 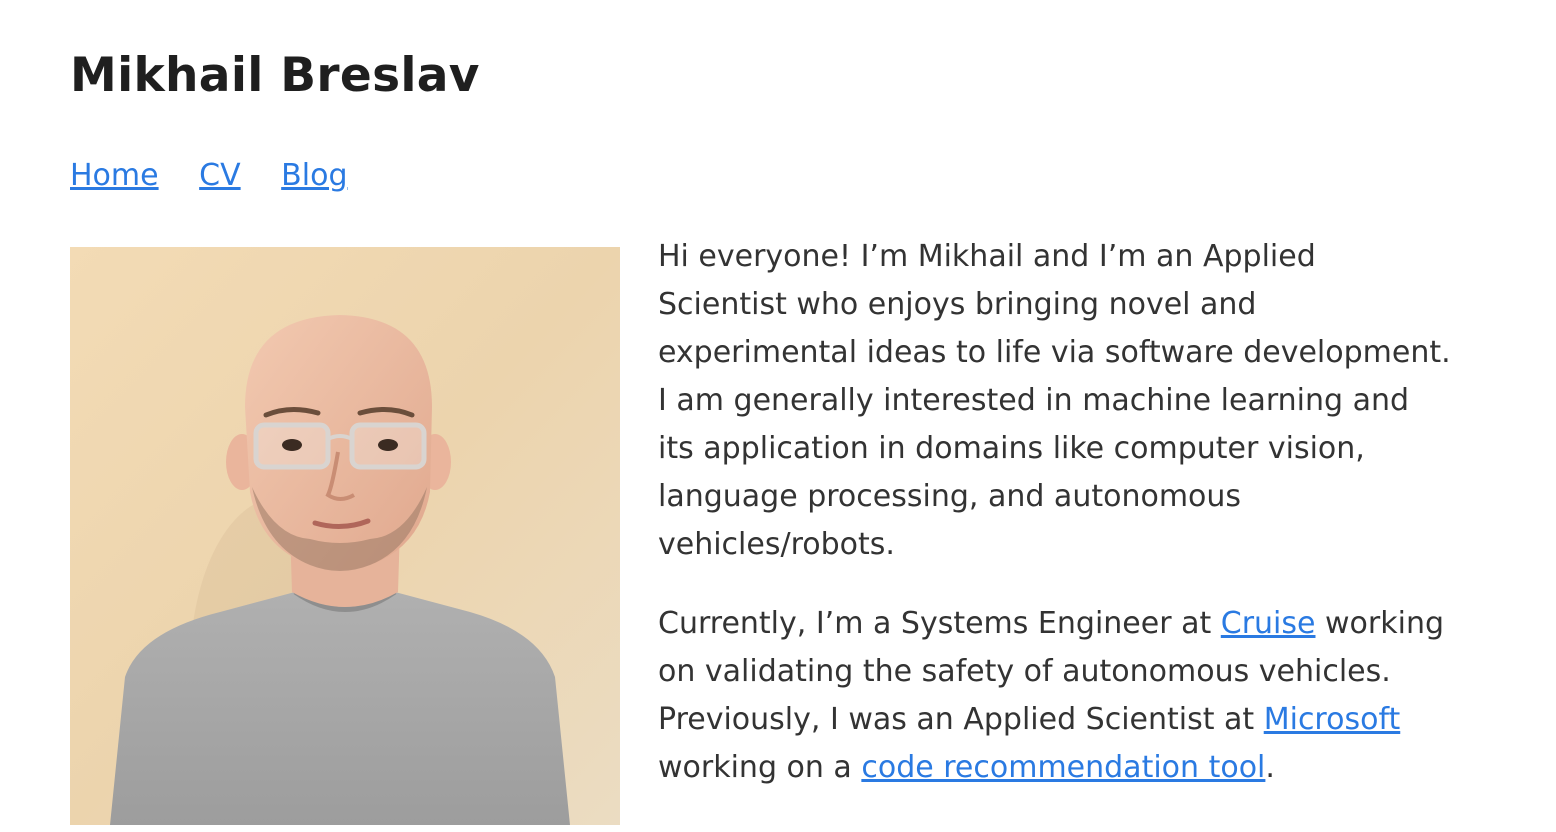 I want to click on bio-current-text: Currently, I’m a Systems Engineer at, so click(x=939, y=623).